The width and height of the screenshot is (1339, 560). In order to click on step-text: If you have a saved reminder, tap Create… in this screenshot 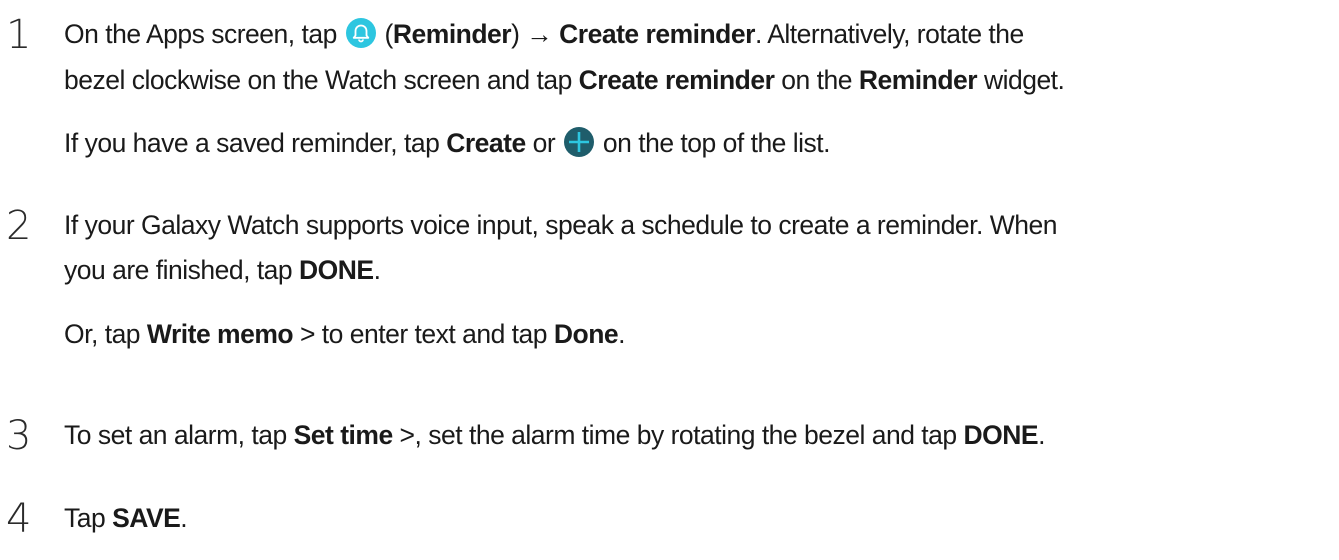, I will do `click(447, 142)`.